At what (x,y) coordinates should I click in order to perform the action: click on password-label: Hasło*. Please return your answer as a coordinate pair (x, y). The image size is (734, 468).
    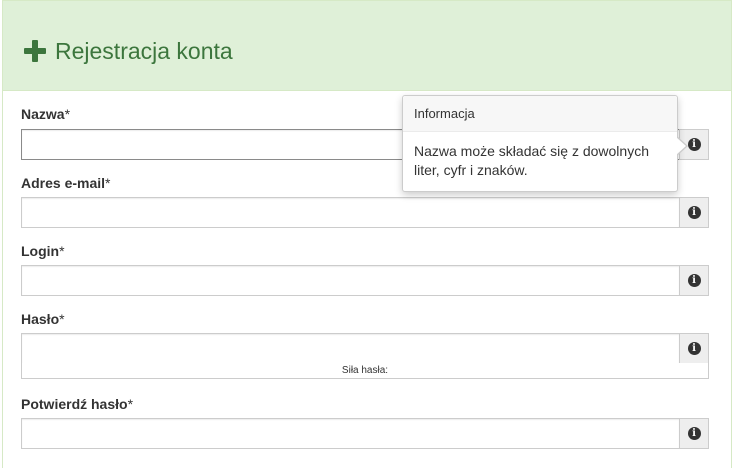
    Looking at the image, I should click on (43, 319).